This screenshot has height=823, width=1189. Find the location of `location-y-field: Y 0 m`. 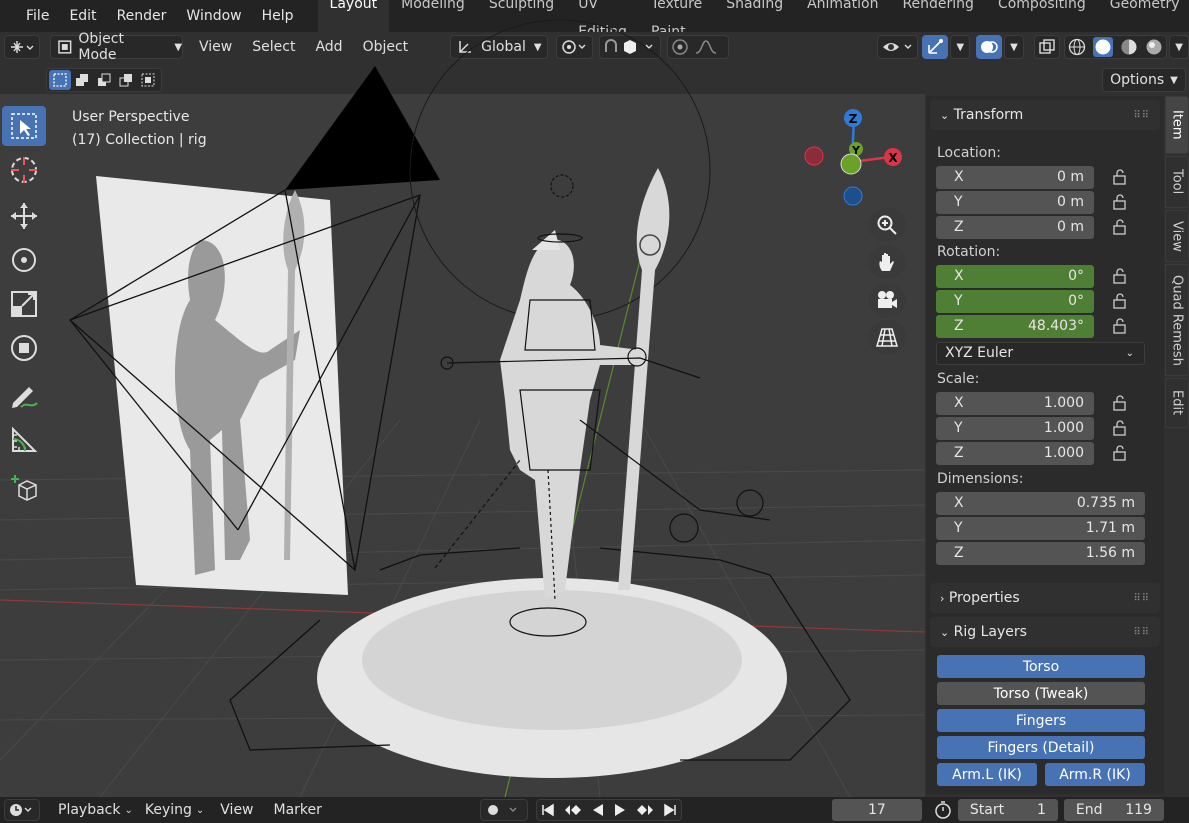

location-y-field: Y 0 m is located at coordinates (1015, 202).